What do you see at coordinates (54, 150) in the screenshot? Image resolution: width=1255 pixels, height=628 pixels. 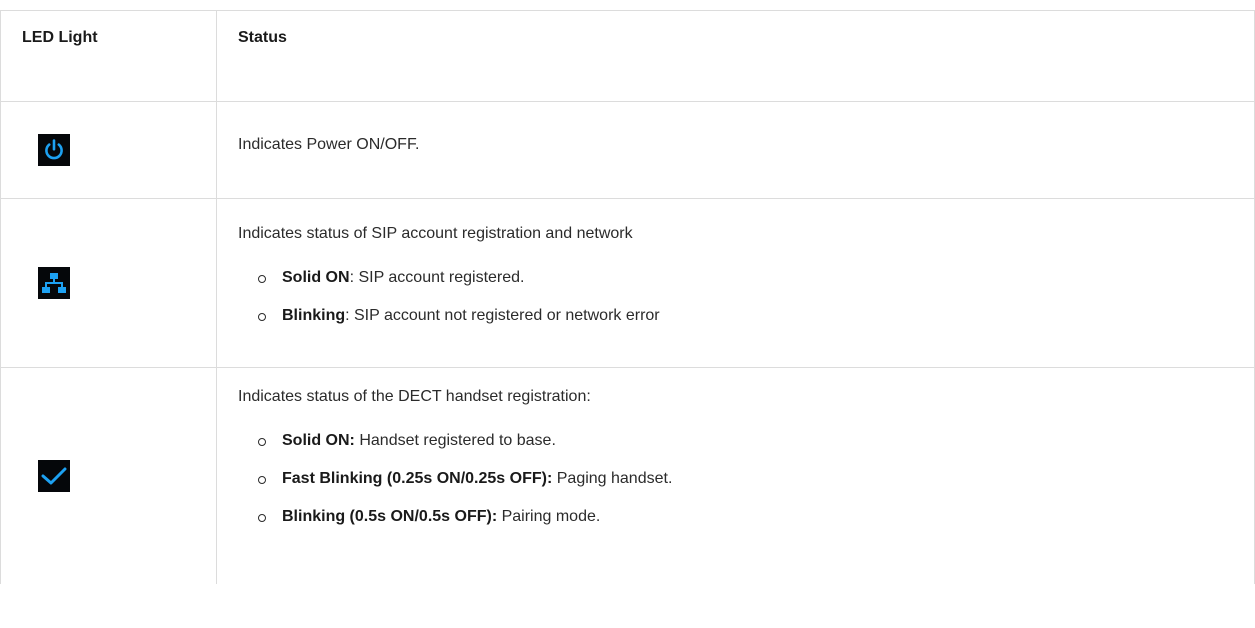 I see `power-icon` at bounding box center [54, 150].